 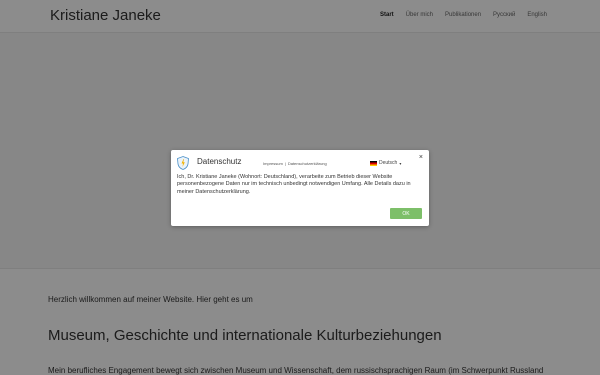 What do you see at coordinates (373, 163) in the screenshot?
I see `german-flag-icon` at bounding box center [373, 163].